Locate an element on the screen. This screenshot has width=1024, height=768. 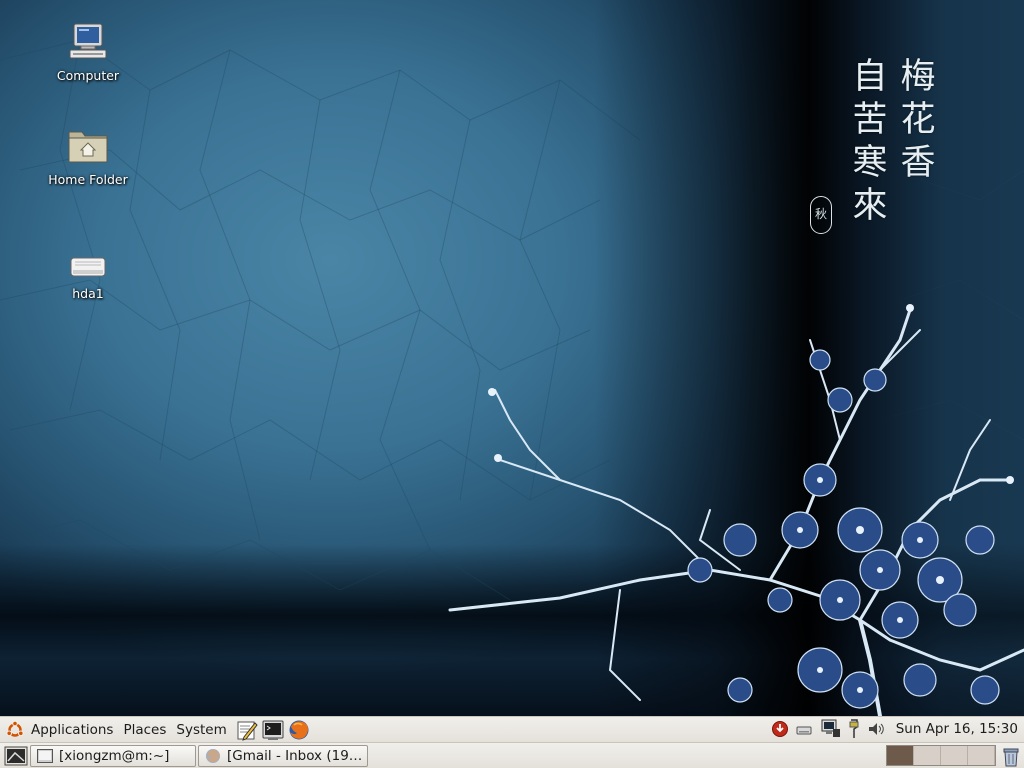
update-notifier-icon is located at coordinates (779, 729).